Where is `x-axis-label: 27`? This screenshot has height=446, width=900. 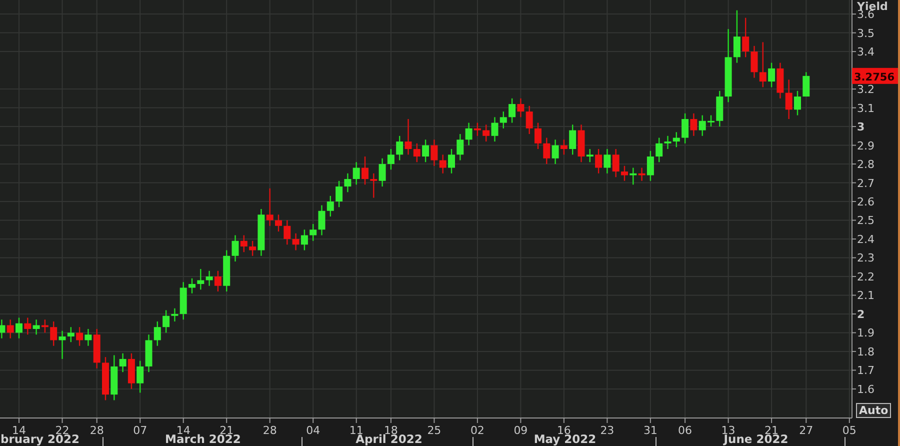 x-axis-label: 27 is located at coordinates (806, 430).